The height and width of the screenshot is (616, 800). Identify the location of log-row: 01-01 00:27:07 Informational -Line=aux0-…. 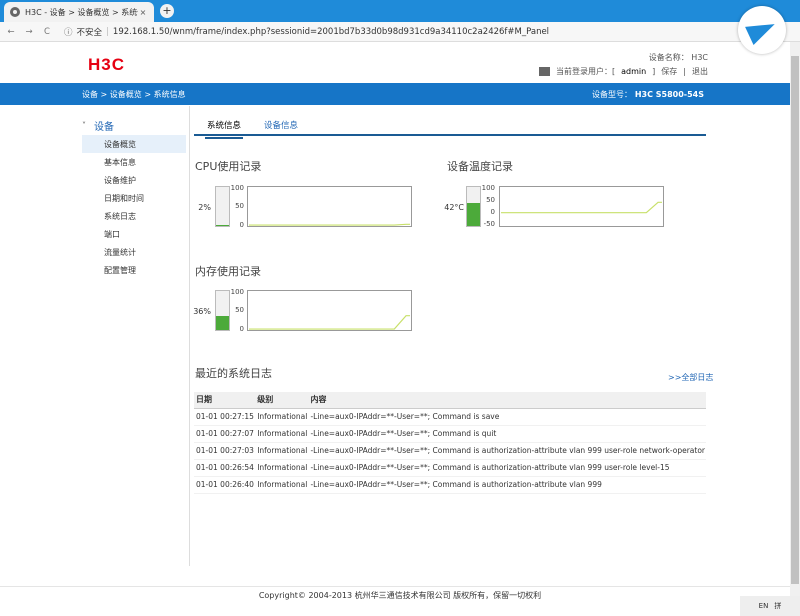
(450, 434).